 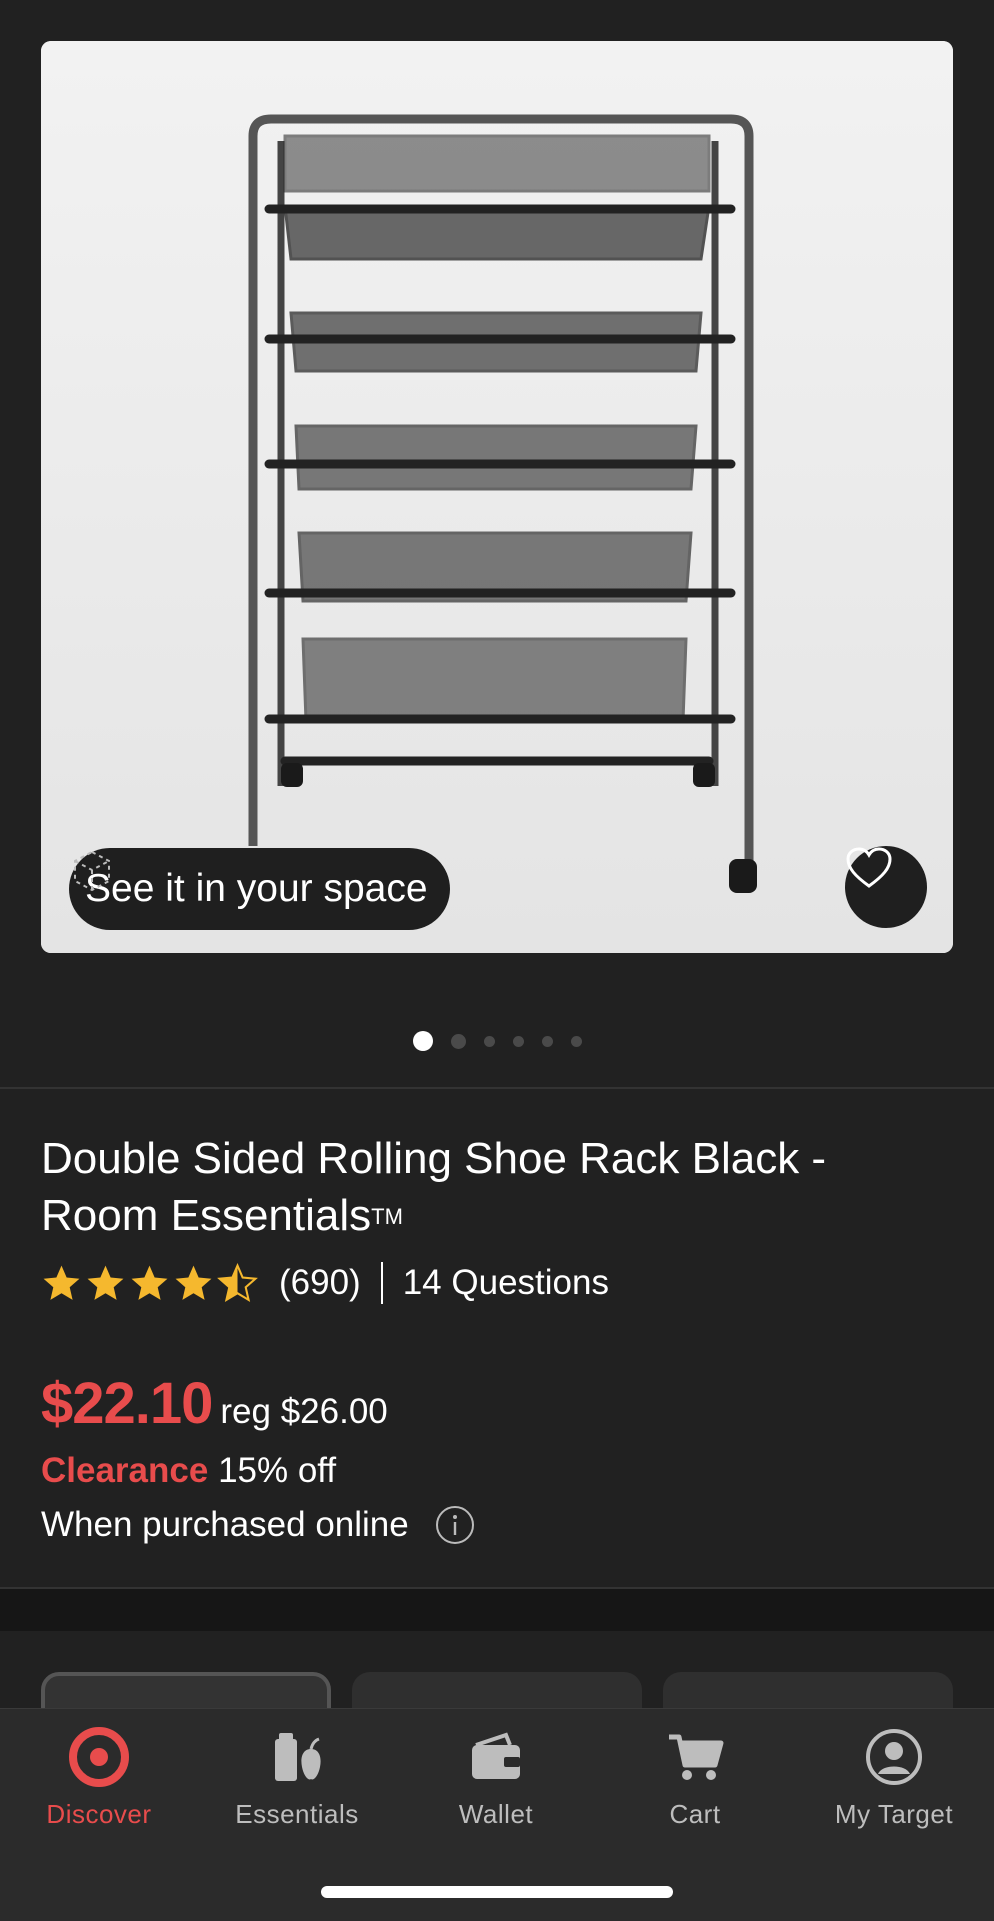 What do you see at coordinates (455, 1525) in the screenshot?
I see `info-icon` at bounding box center [455, 1525].